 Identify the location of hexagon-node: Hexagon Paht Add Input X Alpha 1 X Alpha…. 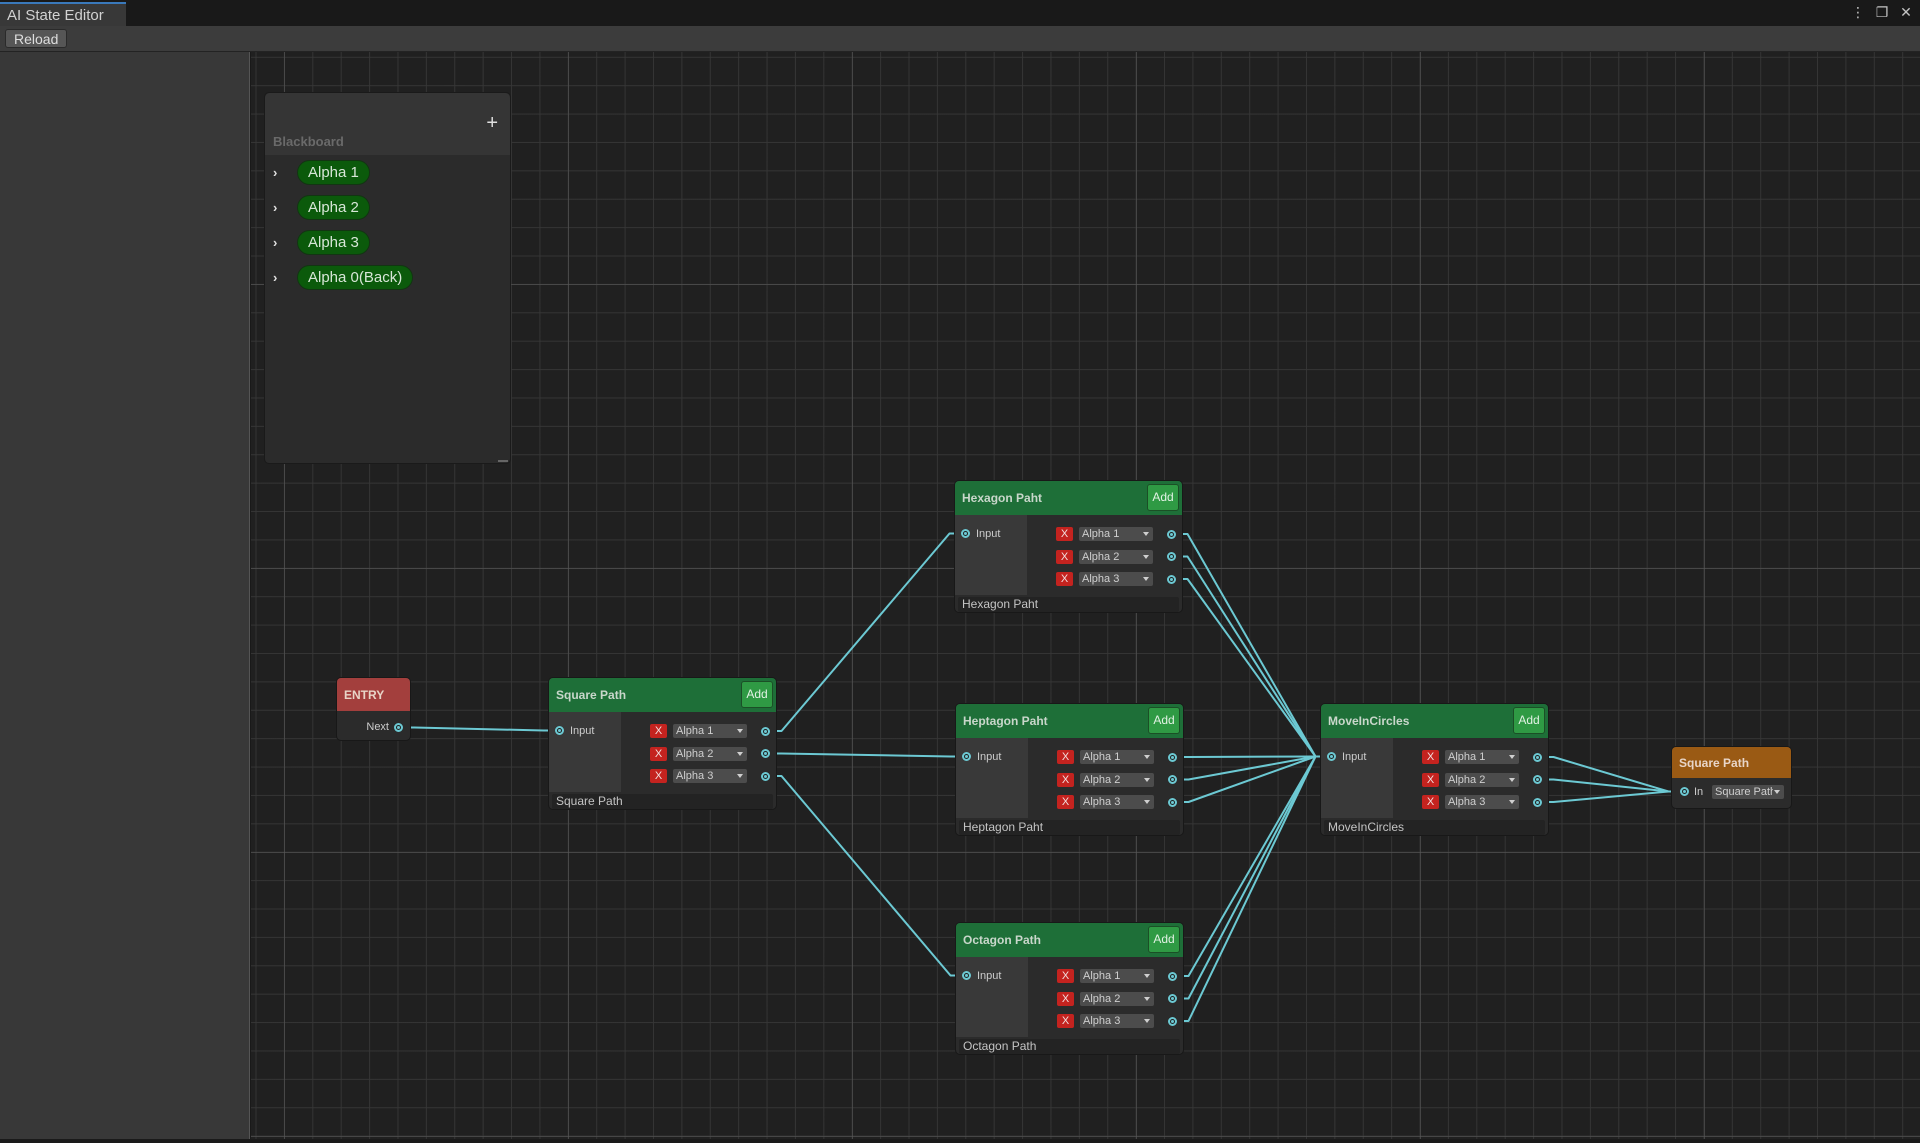
(1068, 546).